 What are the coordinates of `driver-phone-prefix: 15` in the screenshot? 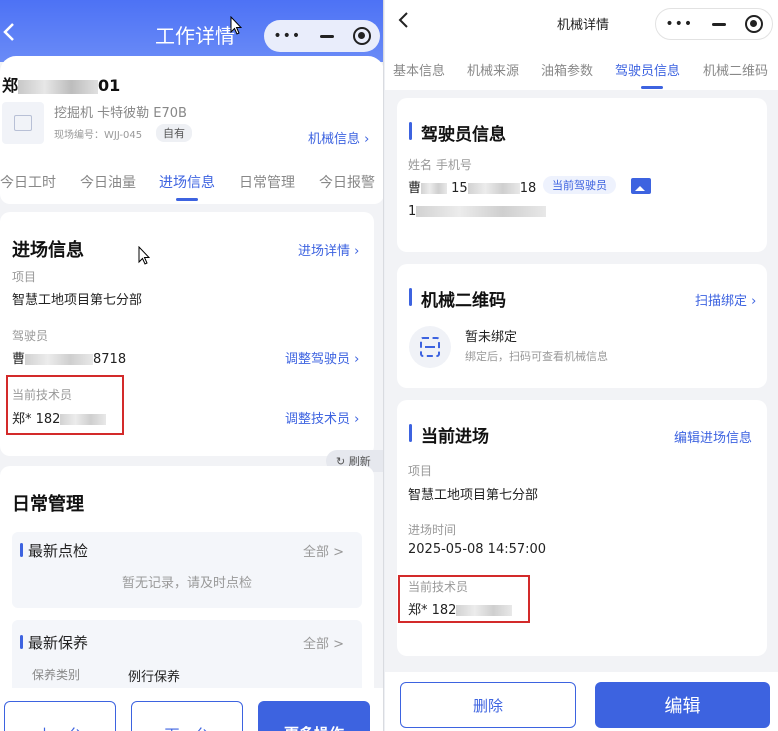 It's located at (459, 188).